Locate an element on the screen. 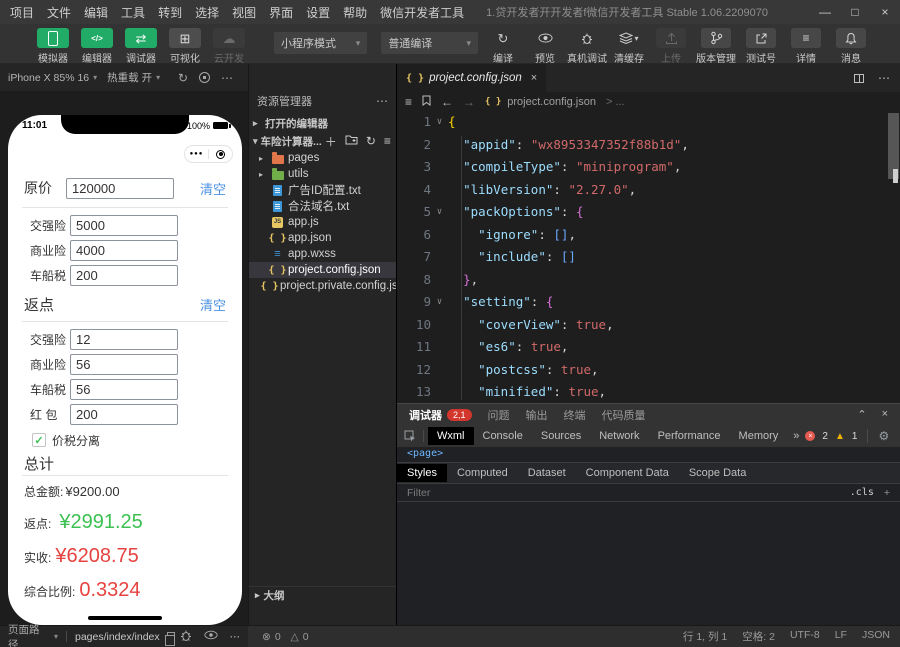 The width and height of the screenshot is (900, 647). styles-tab-Styles: Styles is located at coordinates (422, 473).